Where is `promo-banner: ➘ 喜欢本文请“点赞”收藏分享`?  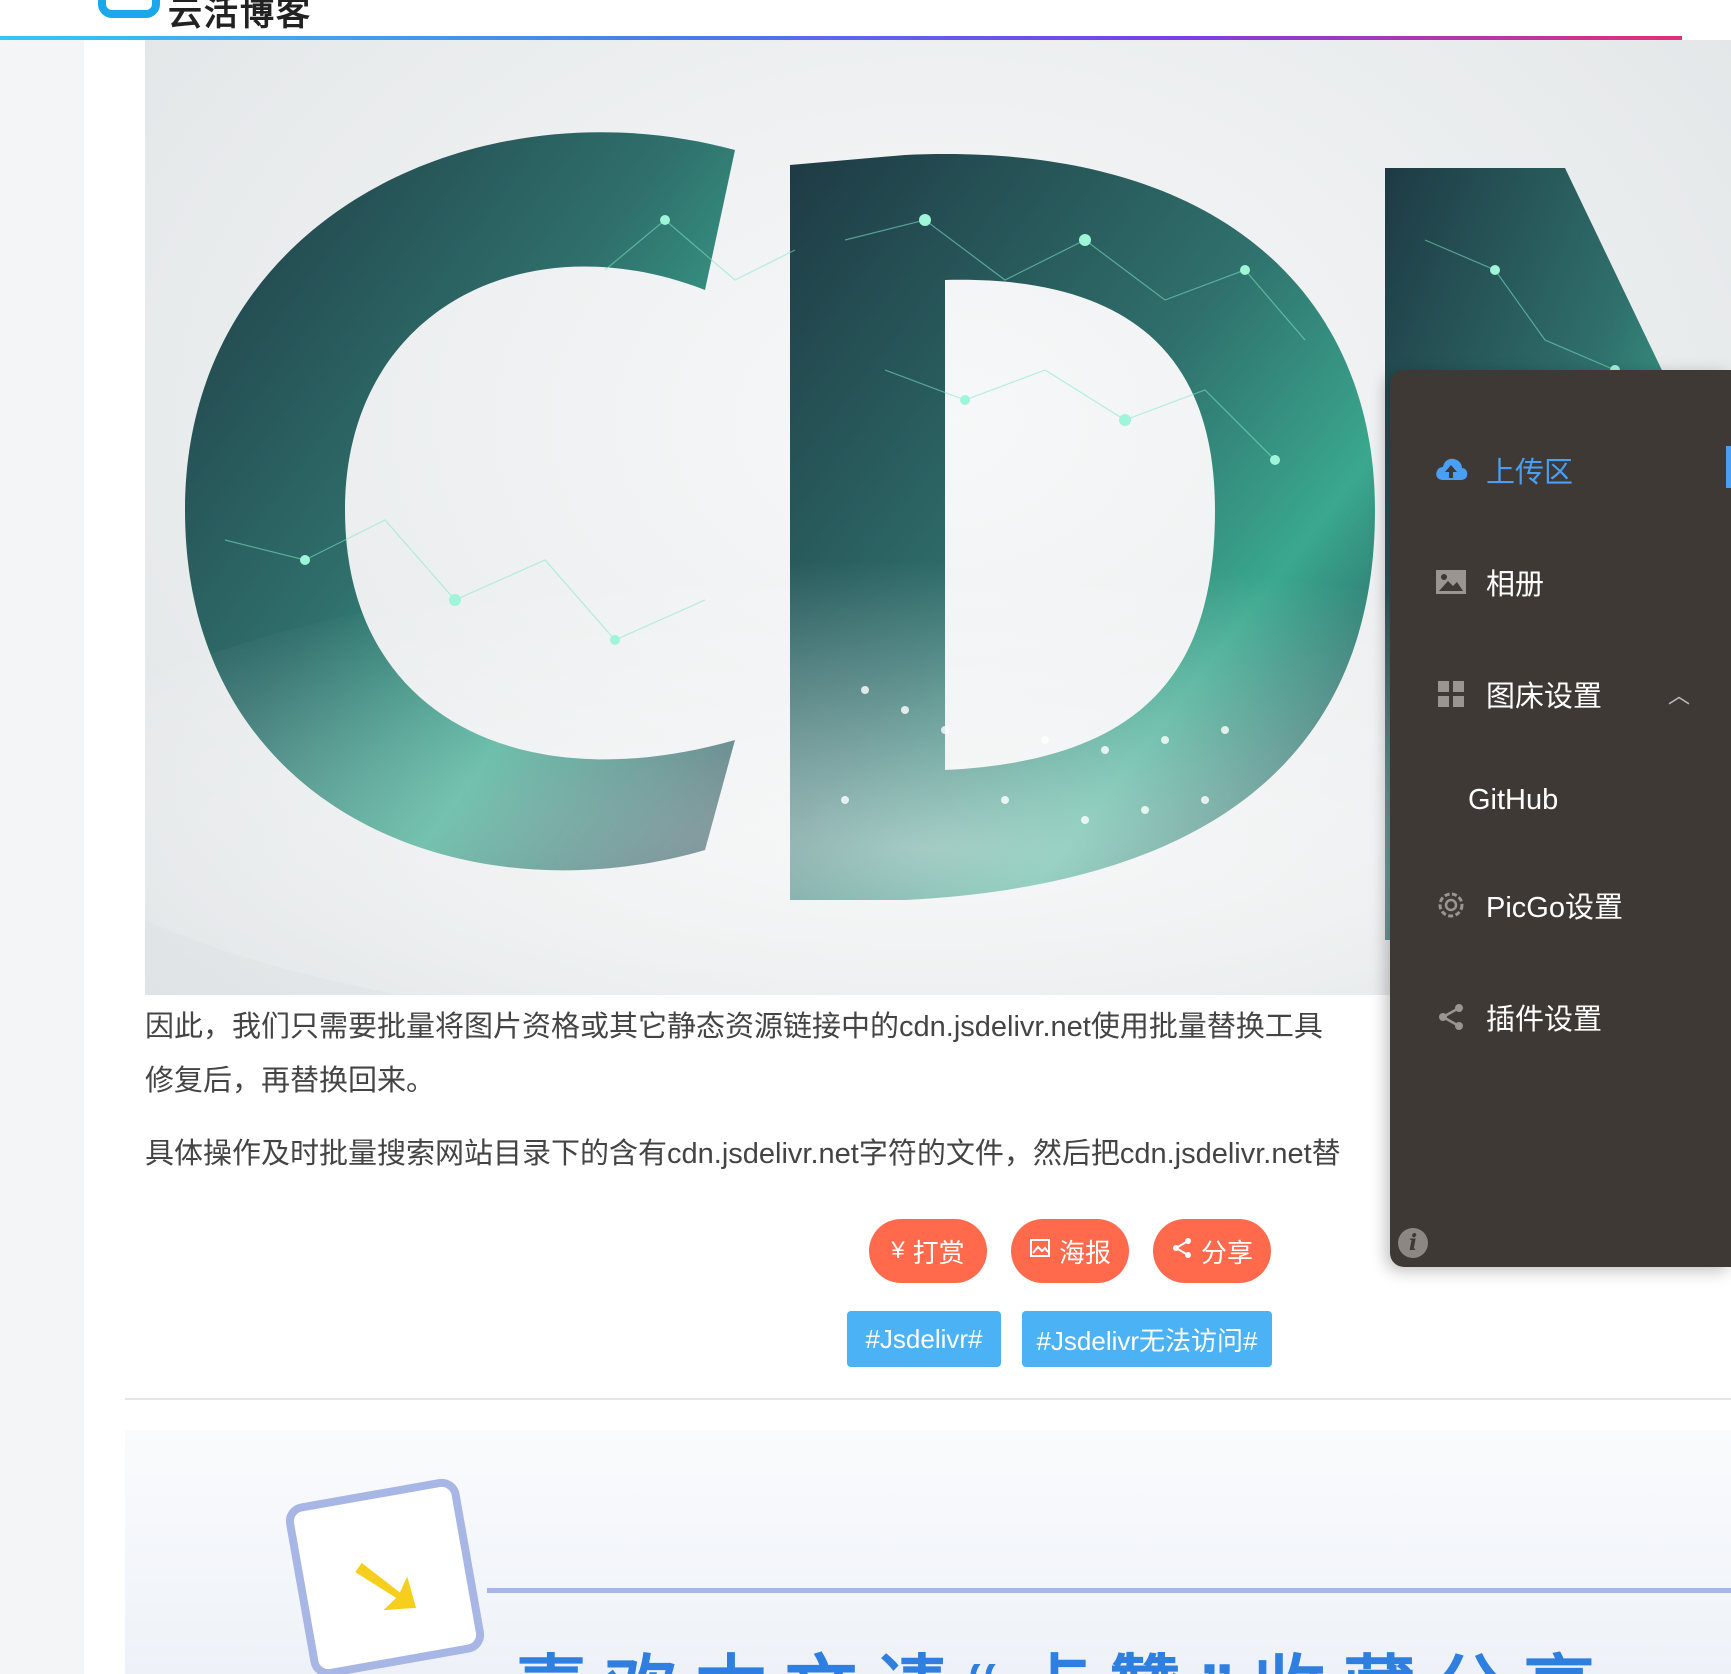 promo-banner: ➘ 喜欢本文请“点赞”收藏分享 is located at coordinates (928, 1552).